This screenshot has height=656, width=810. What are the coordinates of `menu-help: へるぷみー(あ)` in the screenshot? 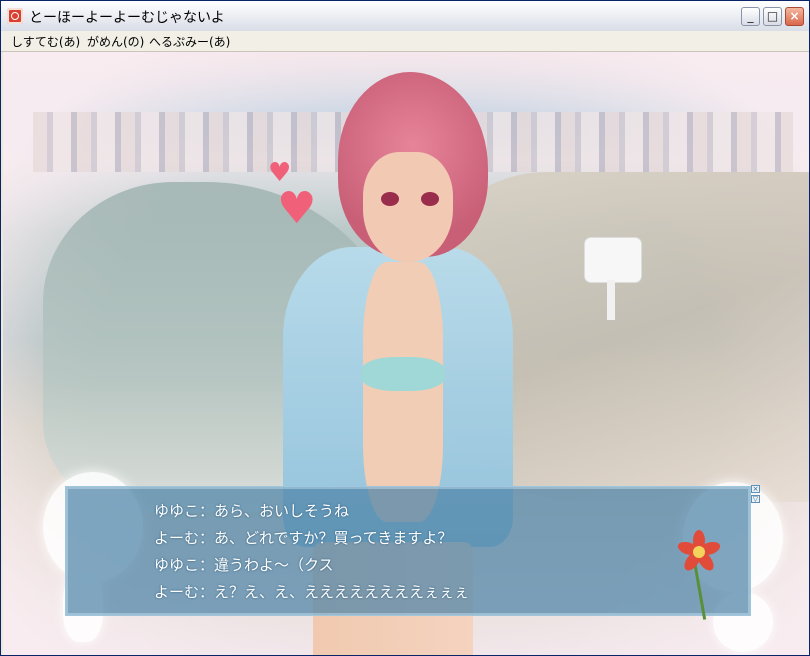 It's located at (189, 41).